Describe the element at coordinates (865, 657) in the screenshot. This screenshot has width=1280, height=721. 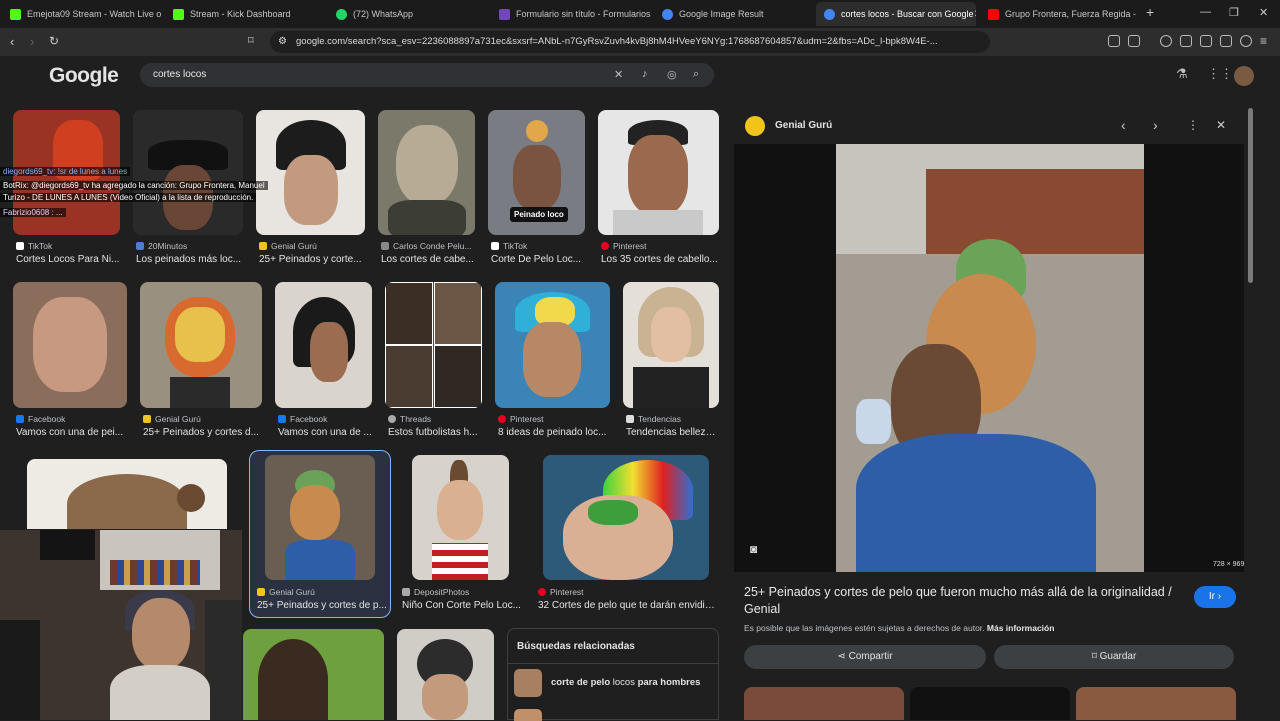
I see `share-button: ⋖ Compartir` at that location.